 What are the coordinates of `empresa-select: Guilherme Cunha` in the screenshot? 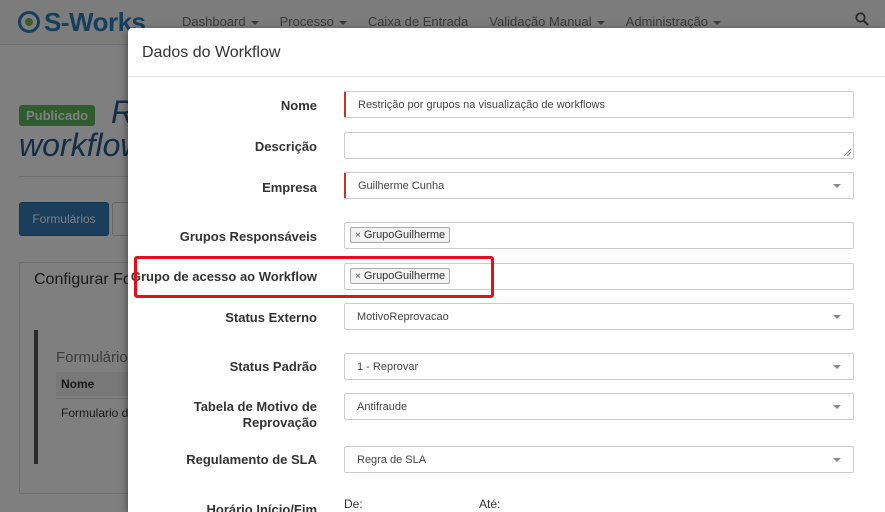 It's located at (599, 185).